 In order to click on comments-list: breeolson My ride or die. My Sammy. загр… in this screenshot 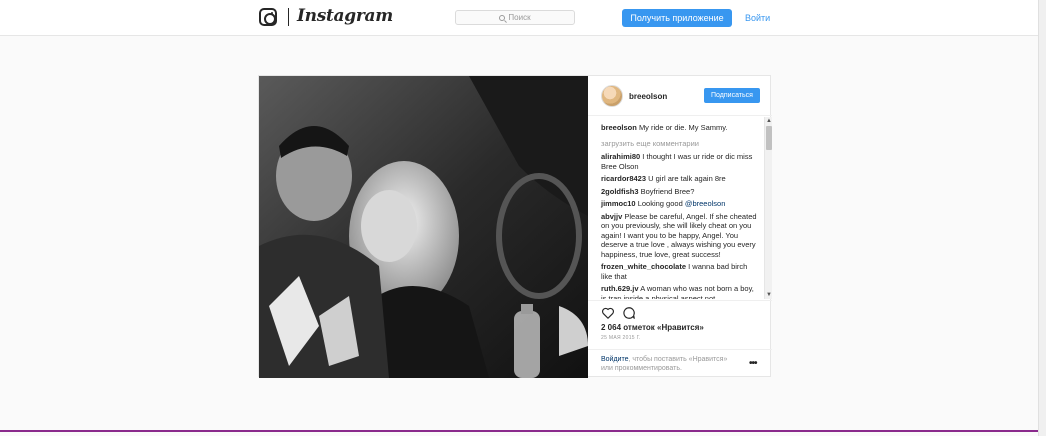, I will do `click(680, 208)`.